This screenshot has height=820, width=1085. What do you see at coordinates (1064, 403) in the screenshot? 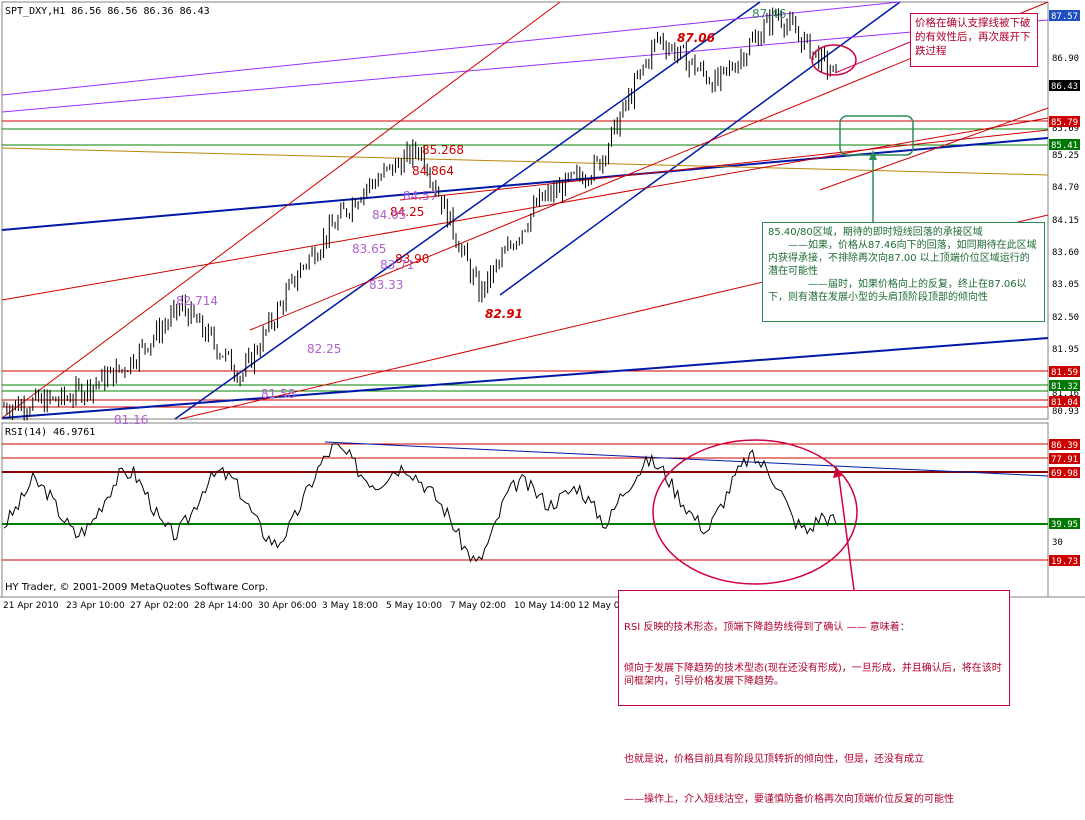
I see `badge-81-04: 81.04` at bounding box center [1064, 403].